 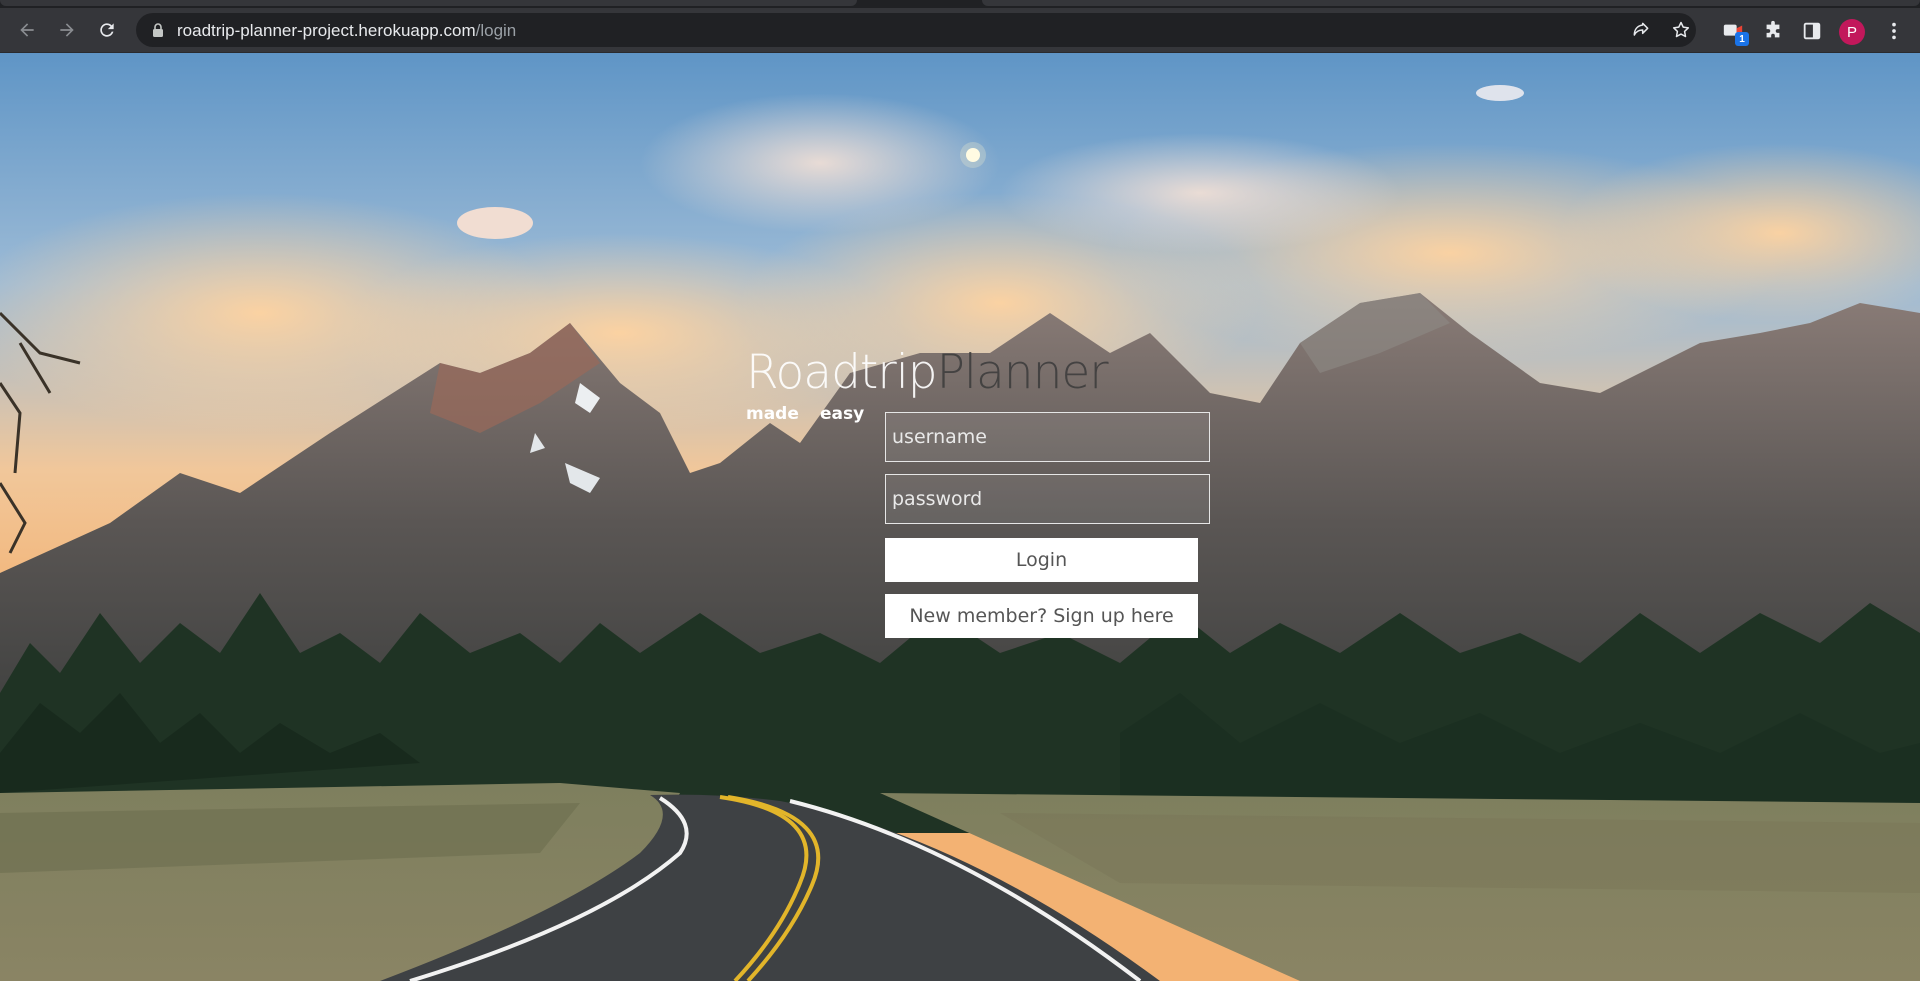 What do you see at coordinates (772, 414) in the screenshot?
I see `tagline-made: made` at bounding box center [772, 414].